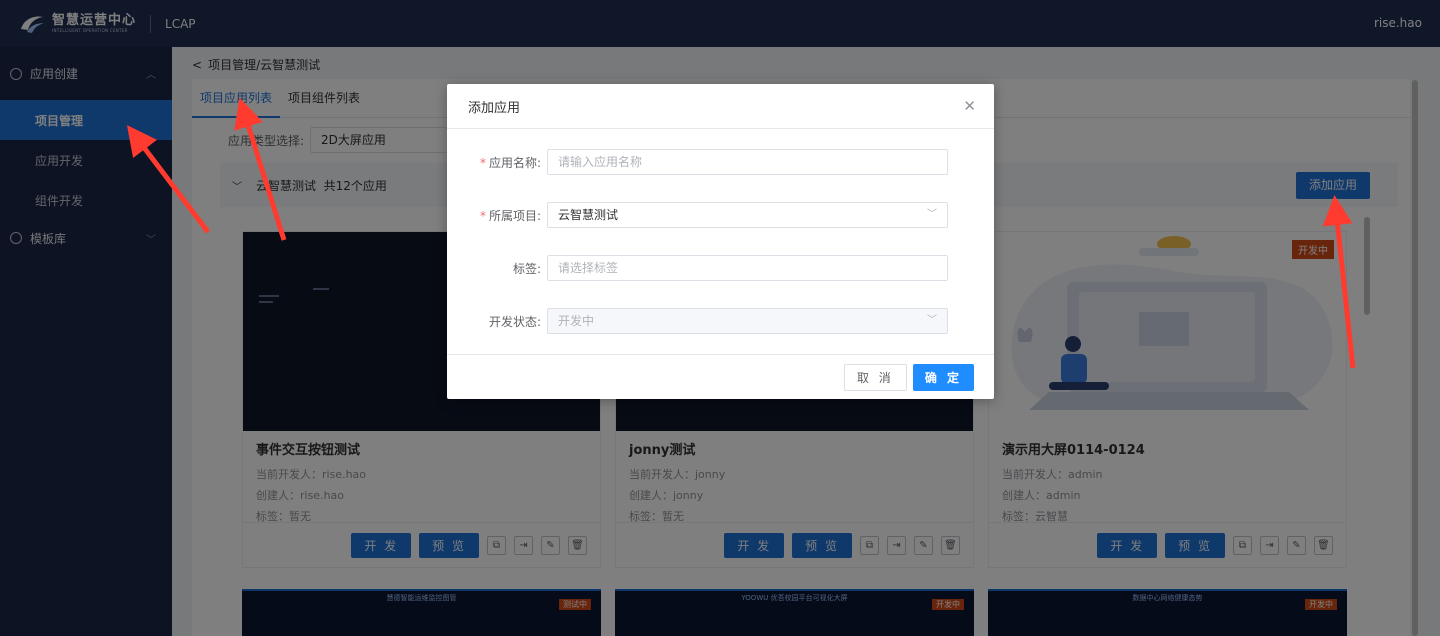  What do you see at coordinates (510, 162) in the screenshot?
I see `field-label: * 应用名称:` at bounding box center [510, 162].